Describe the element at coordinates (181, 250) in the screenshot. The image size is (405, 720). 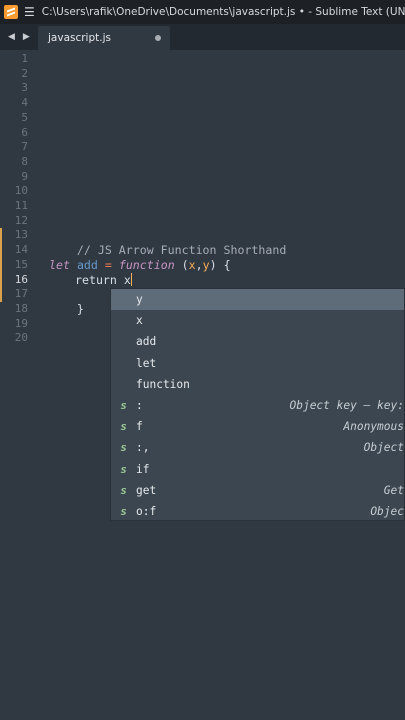
I see `code-comment: // JS Arrow Function Shorthand` at that location.